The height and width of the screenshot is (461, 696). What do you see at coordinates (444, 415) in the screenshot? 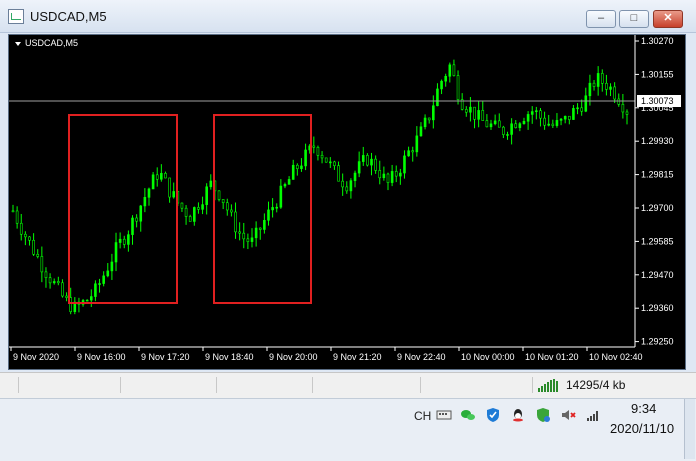
I see `keyboard-icon` at bounding box center [444, 415].